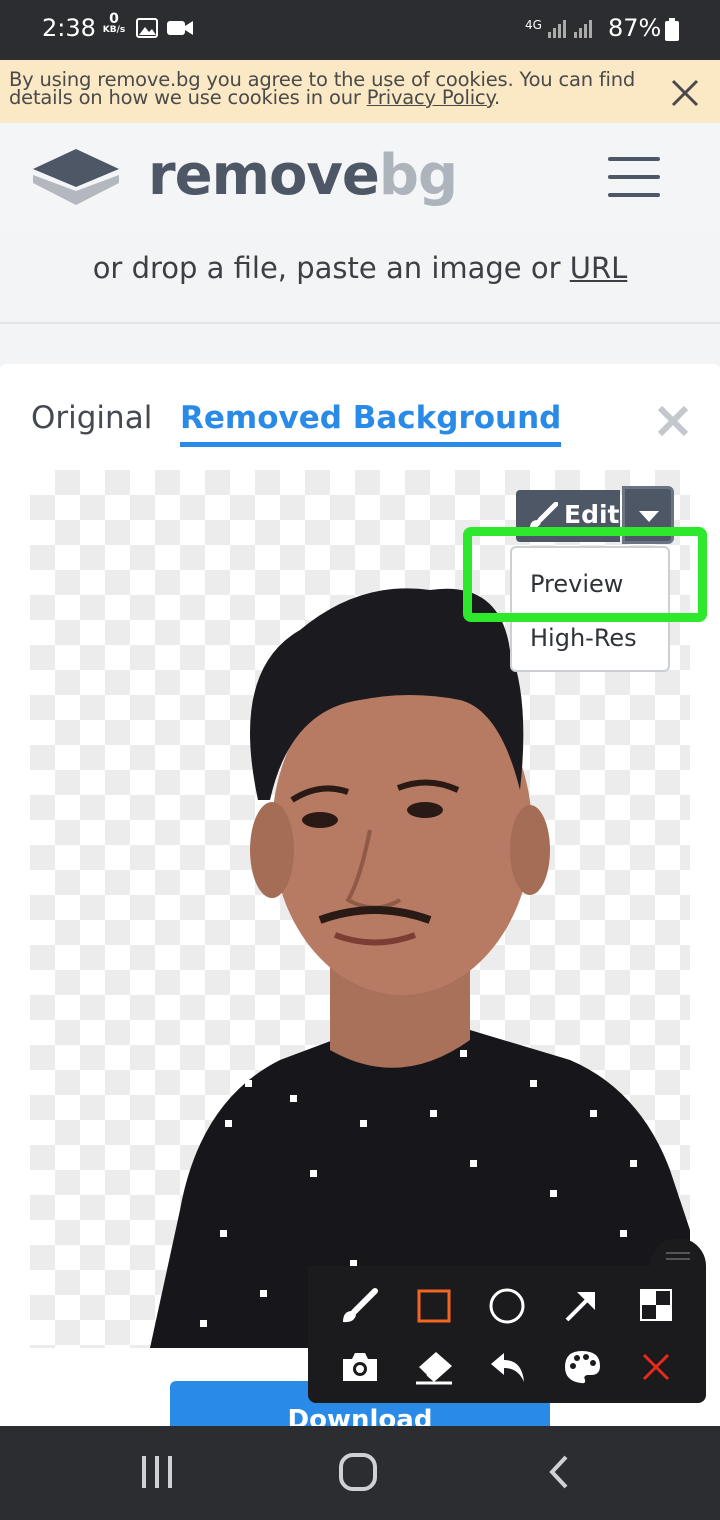 The image size is (720, 1520). What do you see at coordinates (678, 1256) in the screenshot?
I see `drag-handle-icon` at bounding box center [678, 1256].